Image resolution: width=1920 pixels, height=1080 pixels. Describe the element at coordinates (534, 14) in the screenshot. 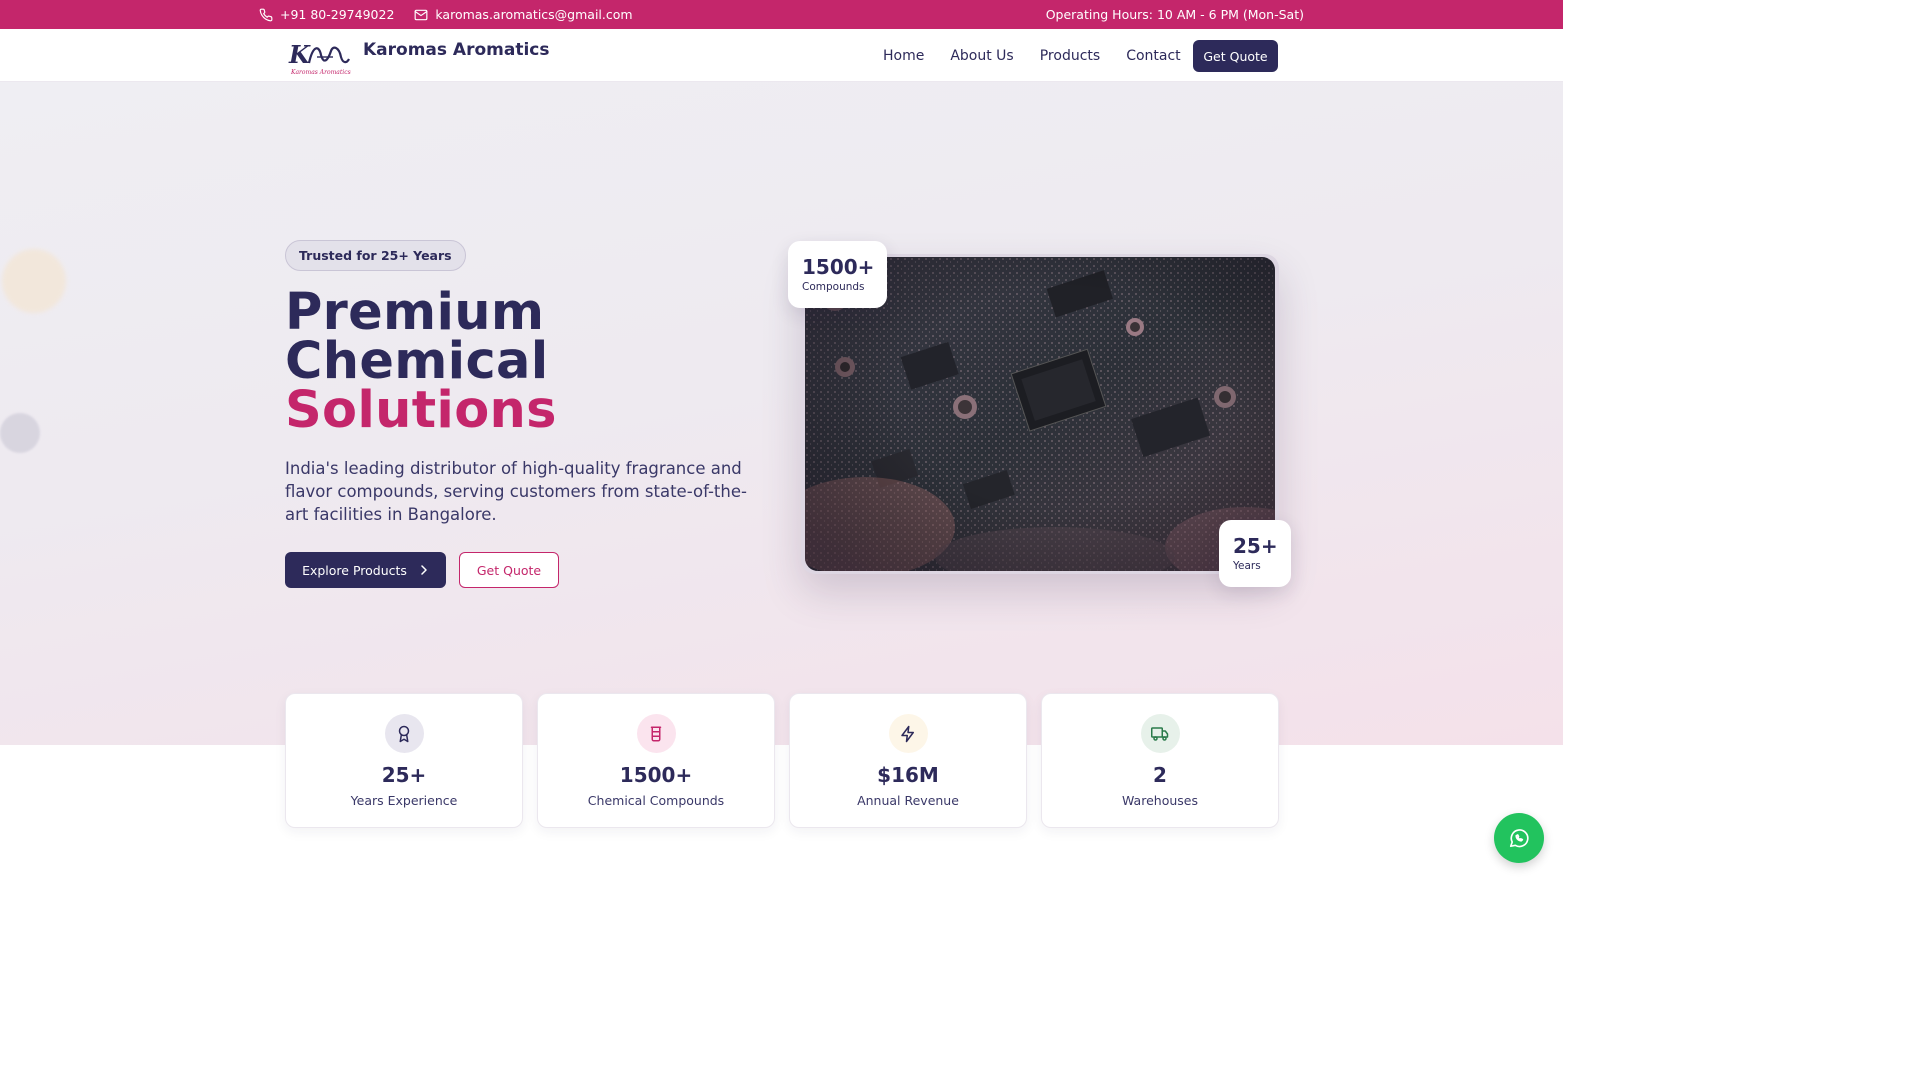

I see `email-address: karomas.aromatics@gmail.com` at that location.